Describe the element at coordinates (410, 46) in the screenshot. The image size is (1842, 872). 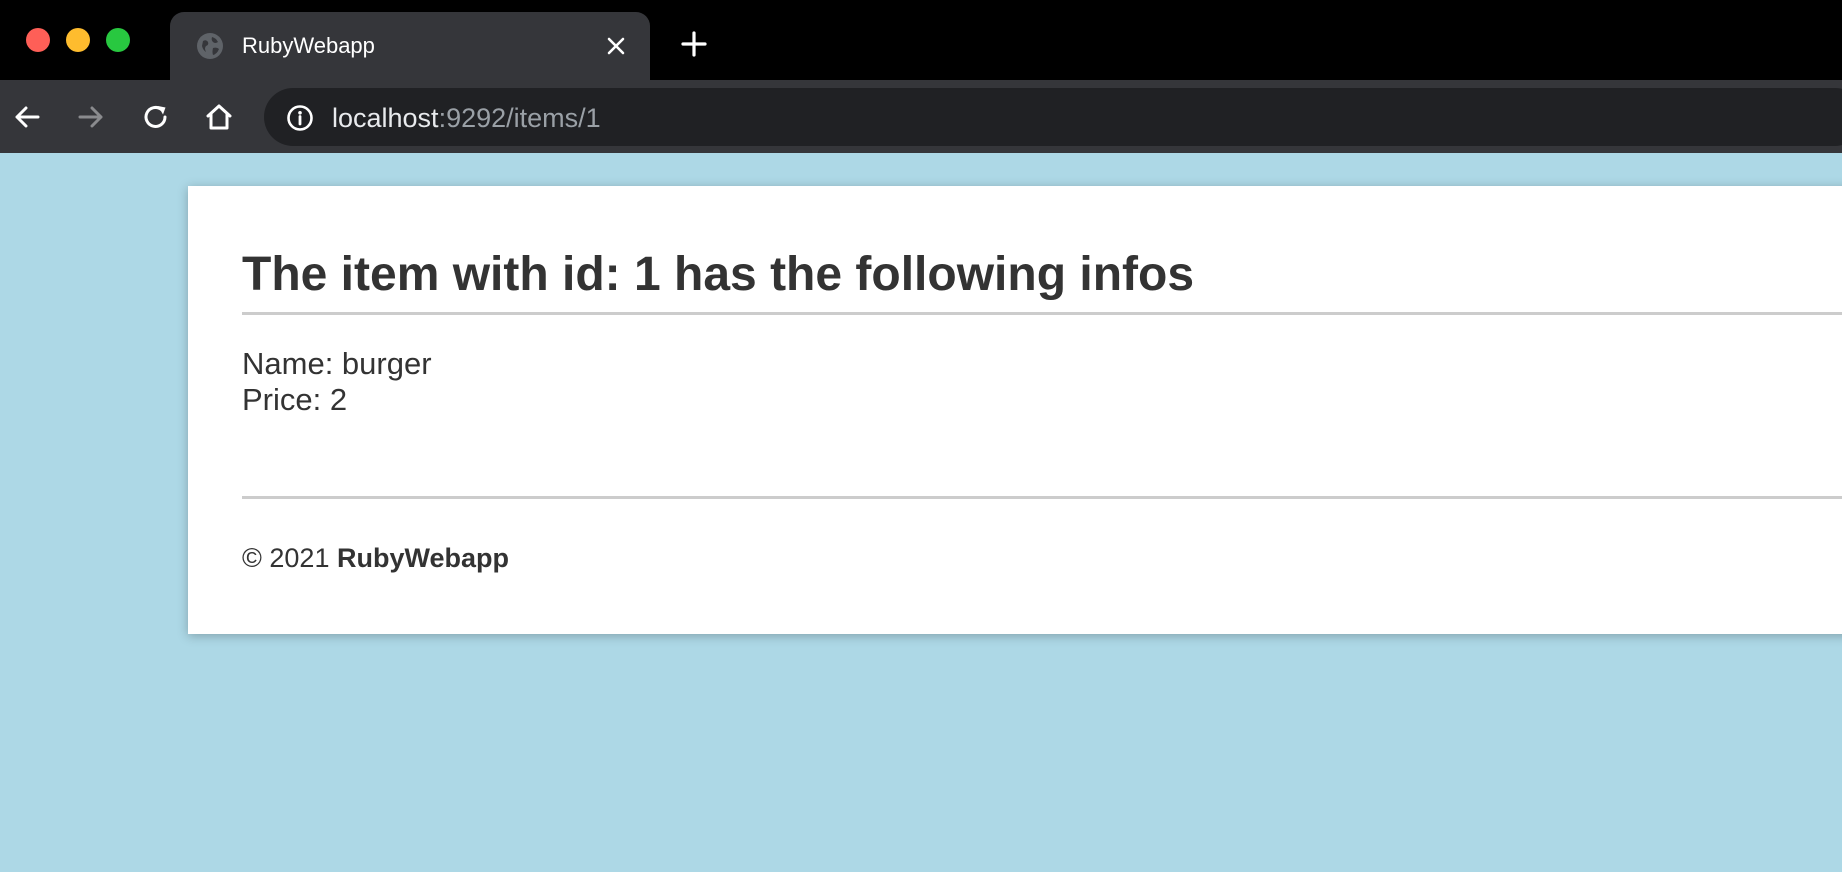
I see `browser-tab: RubyWebapp` at that location.